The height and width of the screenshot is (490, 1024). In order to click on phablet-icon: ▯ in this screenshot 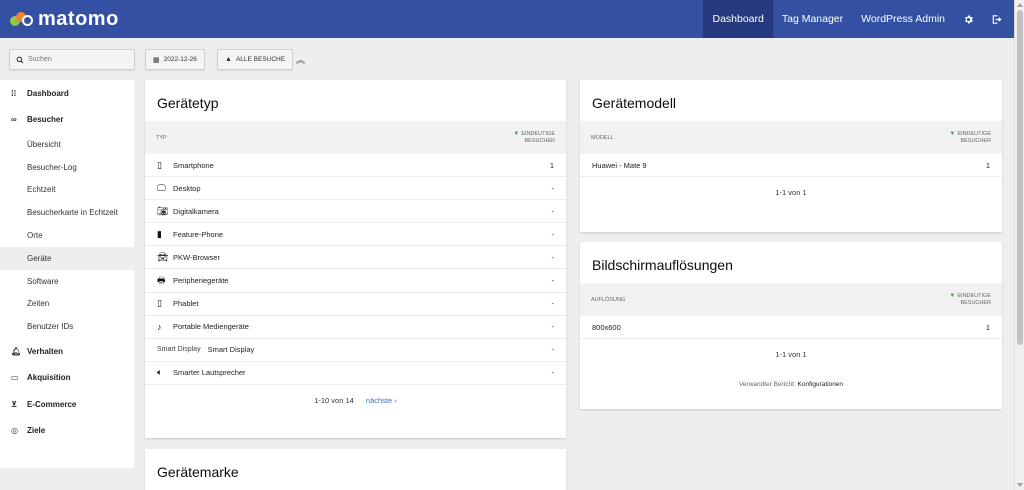, I will do `click(159, 303)`.